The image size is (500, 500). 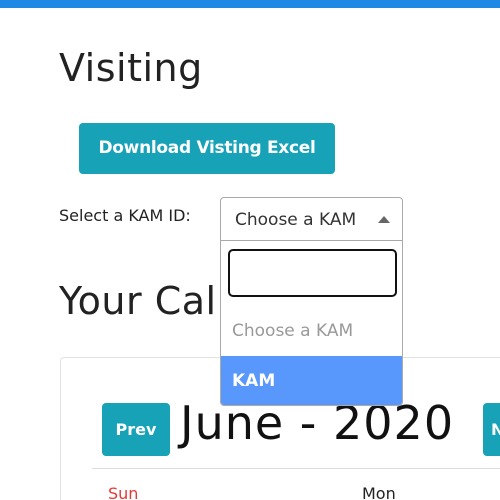 What do you see at coordinates (311, 380) in the screenshot?
I see `kam-option-kam: KAM` at bounding box center [311, 380].